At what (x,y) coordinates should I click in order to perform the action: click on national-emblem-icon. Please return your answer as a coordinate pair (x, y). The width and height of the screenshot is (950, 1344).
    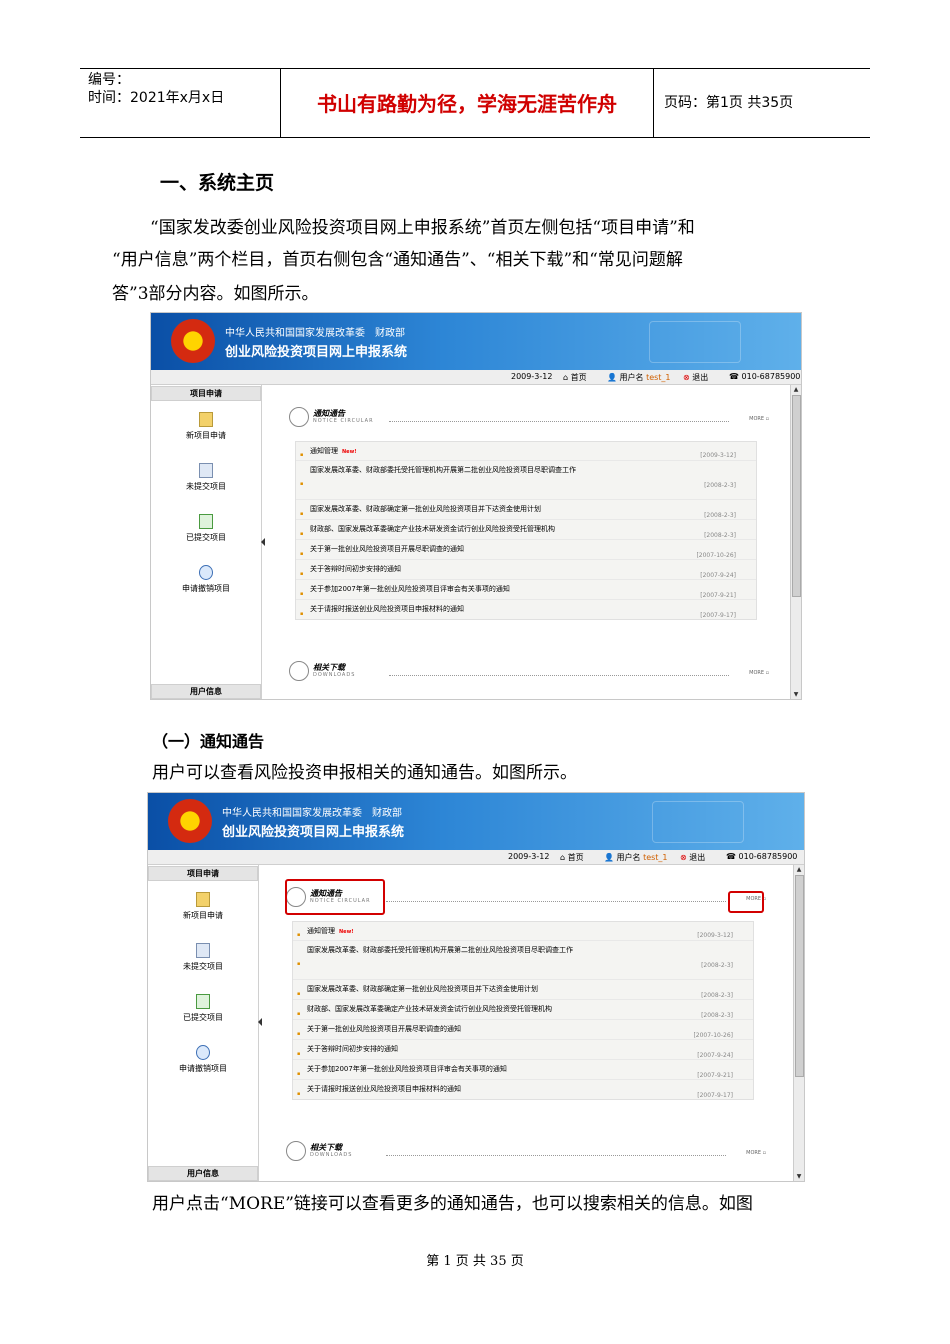
    Looking at the image, I should click on (193, 341).